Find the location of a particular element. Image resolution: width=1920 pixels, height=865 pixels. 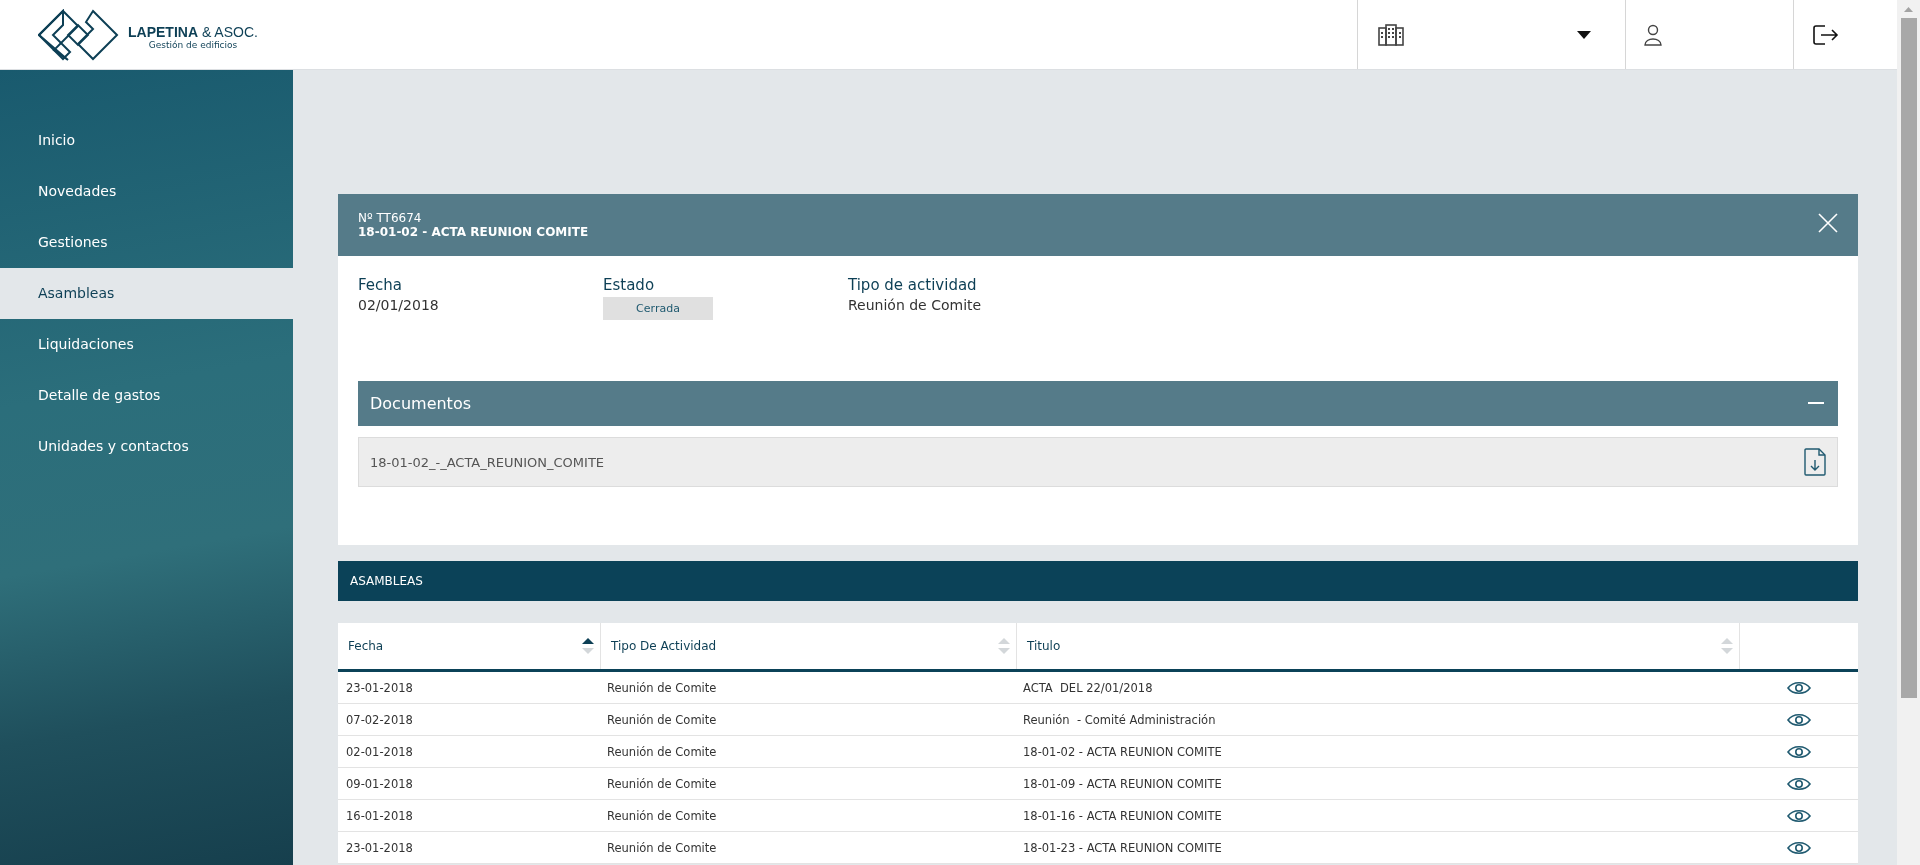

field-value: 02/01/2018 is located at coordinates (398, 305).